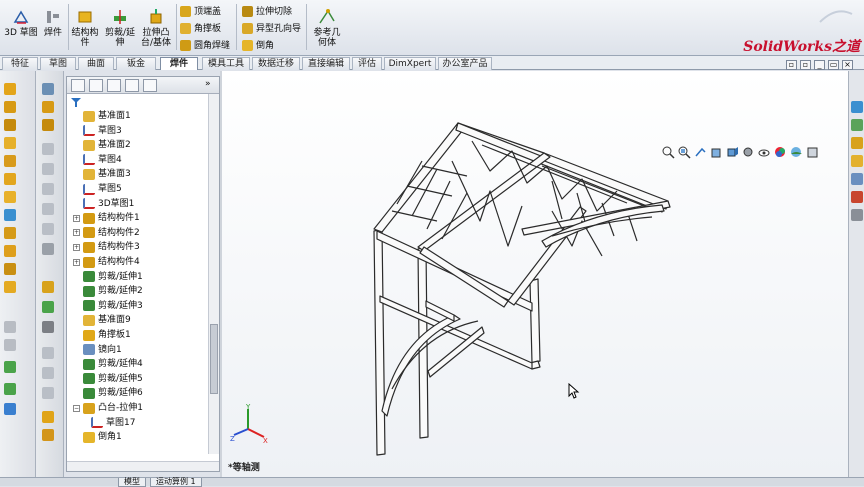  I want to click on tree-node: 剪裁/延伸5, so click(113, 379).